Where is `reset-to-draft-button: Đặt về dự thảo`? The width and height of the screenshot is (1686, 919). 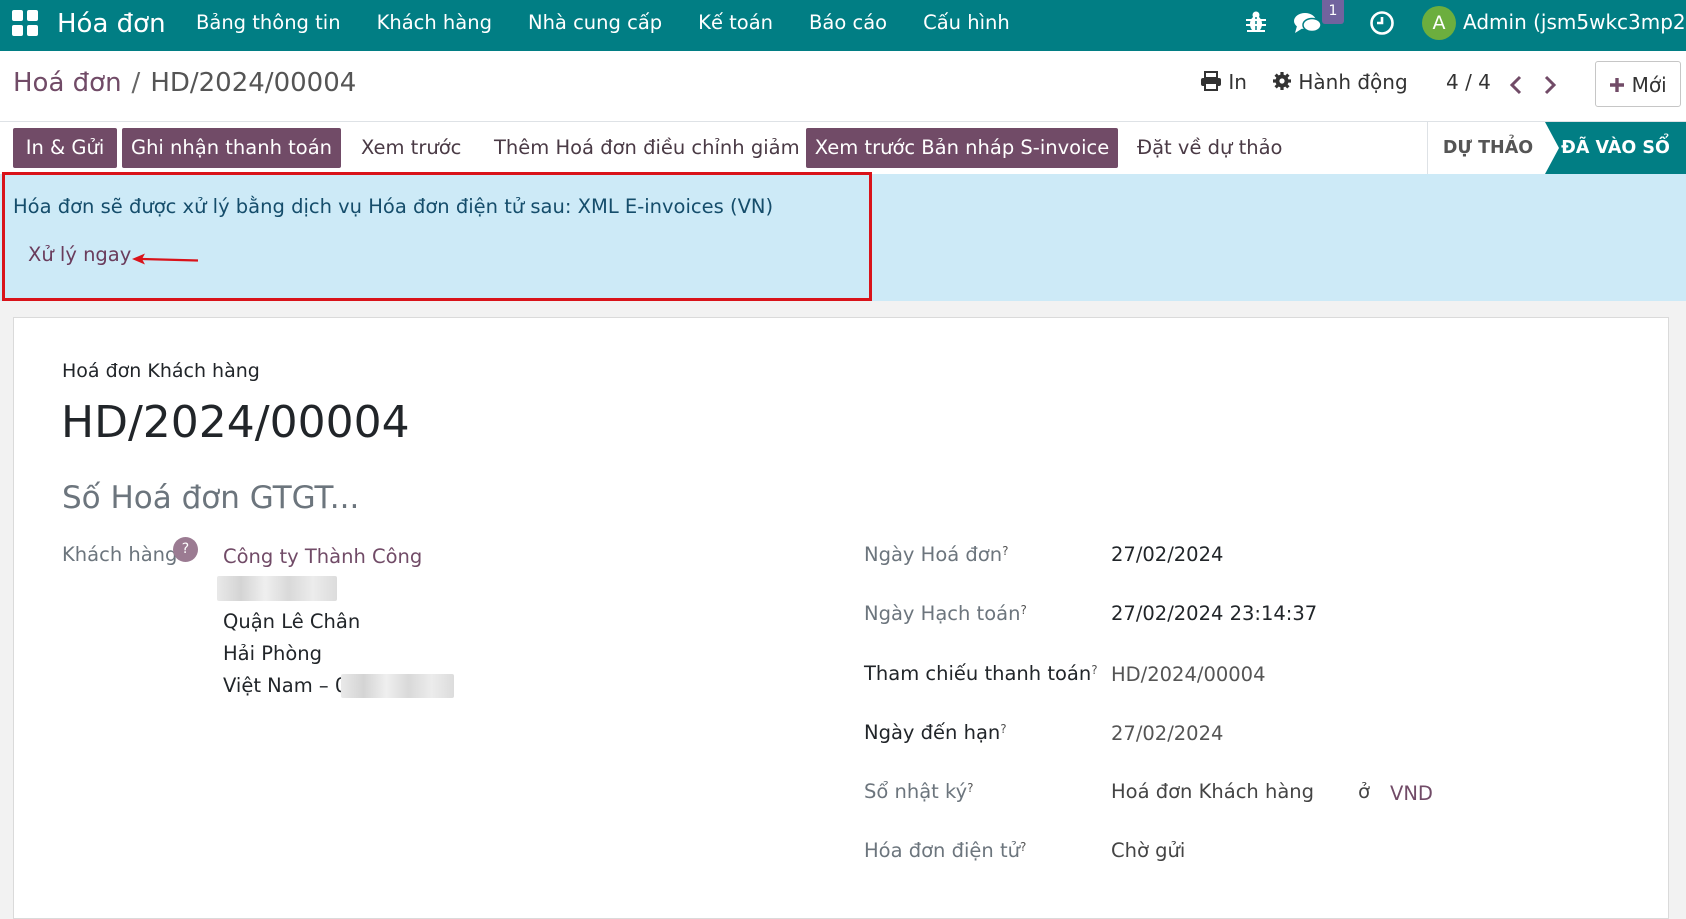 reset-to-draft-button: Đặt về dự thảo is located at coordinates (1209, 148).